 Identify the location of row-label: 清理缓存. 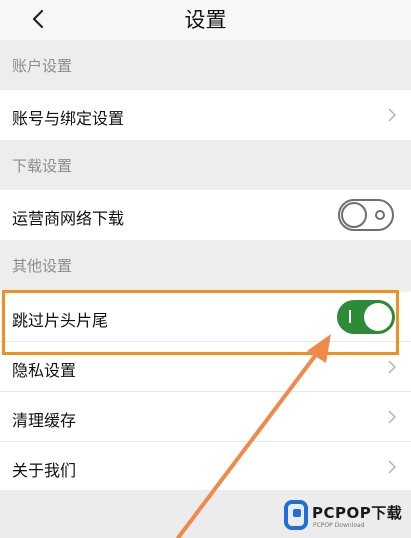
(44, 420).